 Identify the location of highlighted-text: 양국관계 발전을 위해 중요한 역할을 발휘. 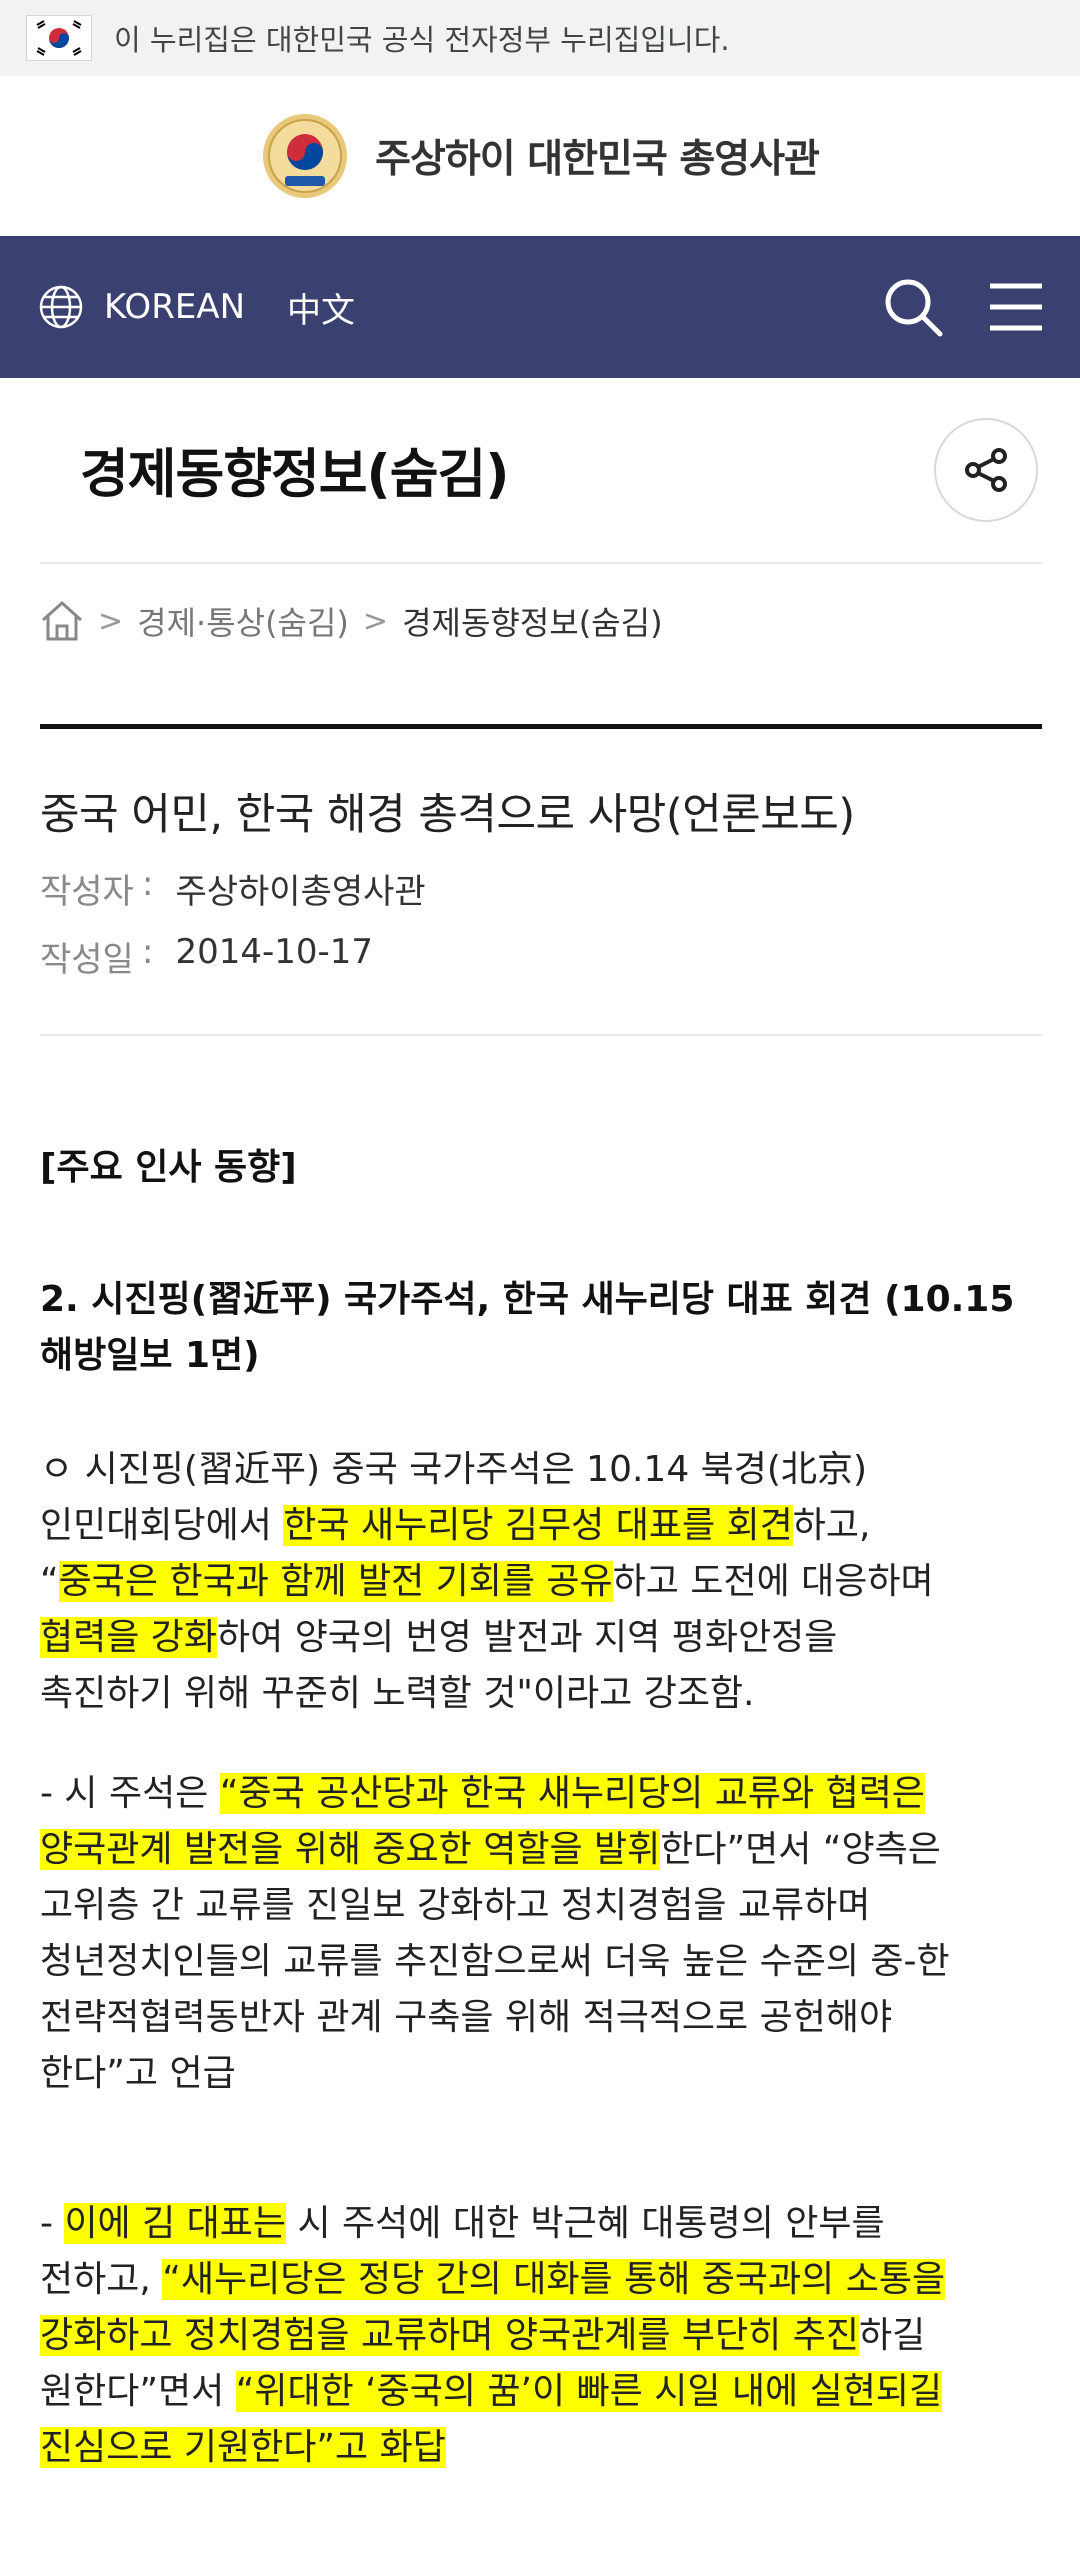
(350, 1849).